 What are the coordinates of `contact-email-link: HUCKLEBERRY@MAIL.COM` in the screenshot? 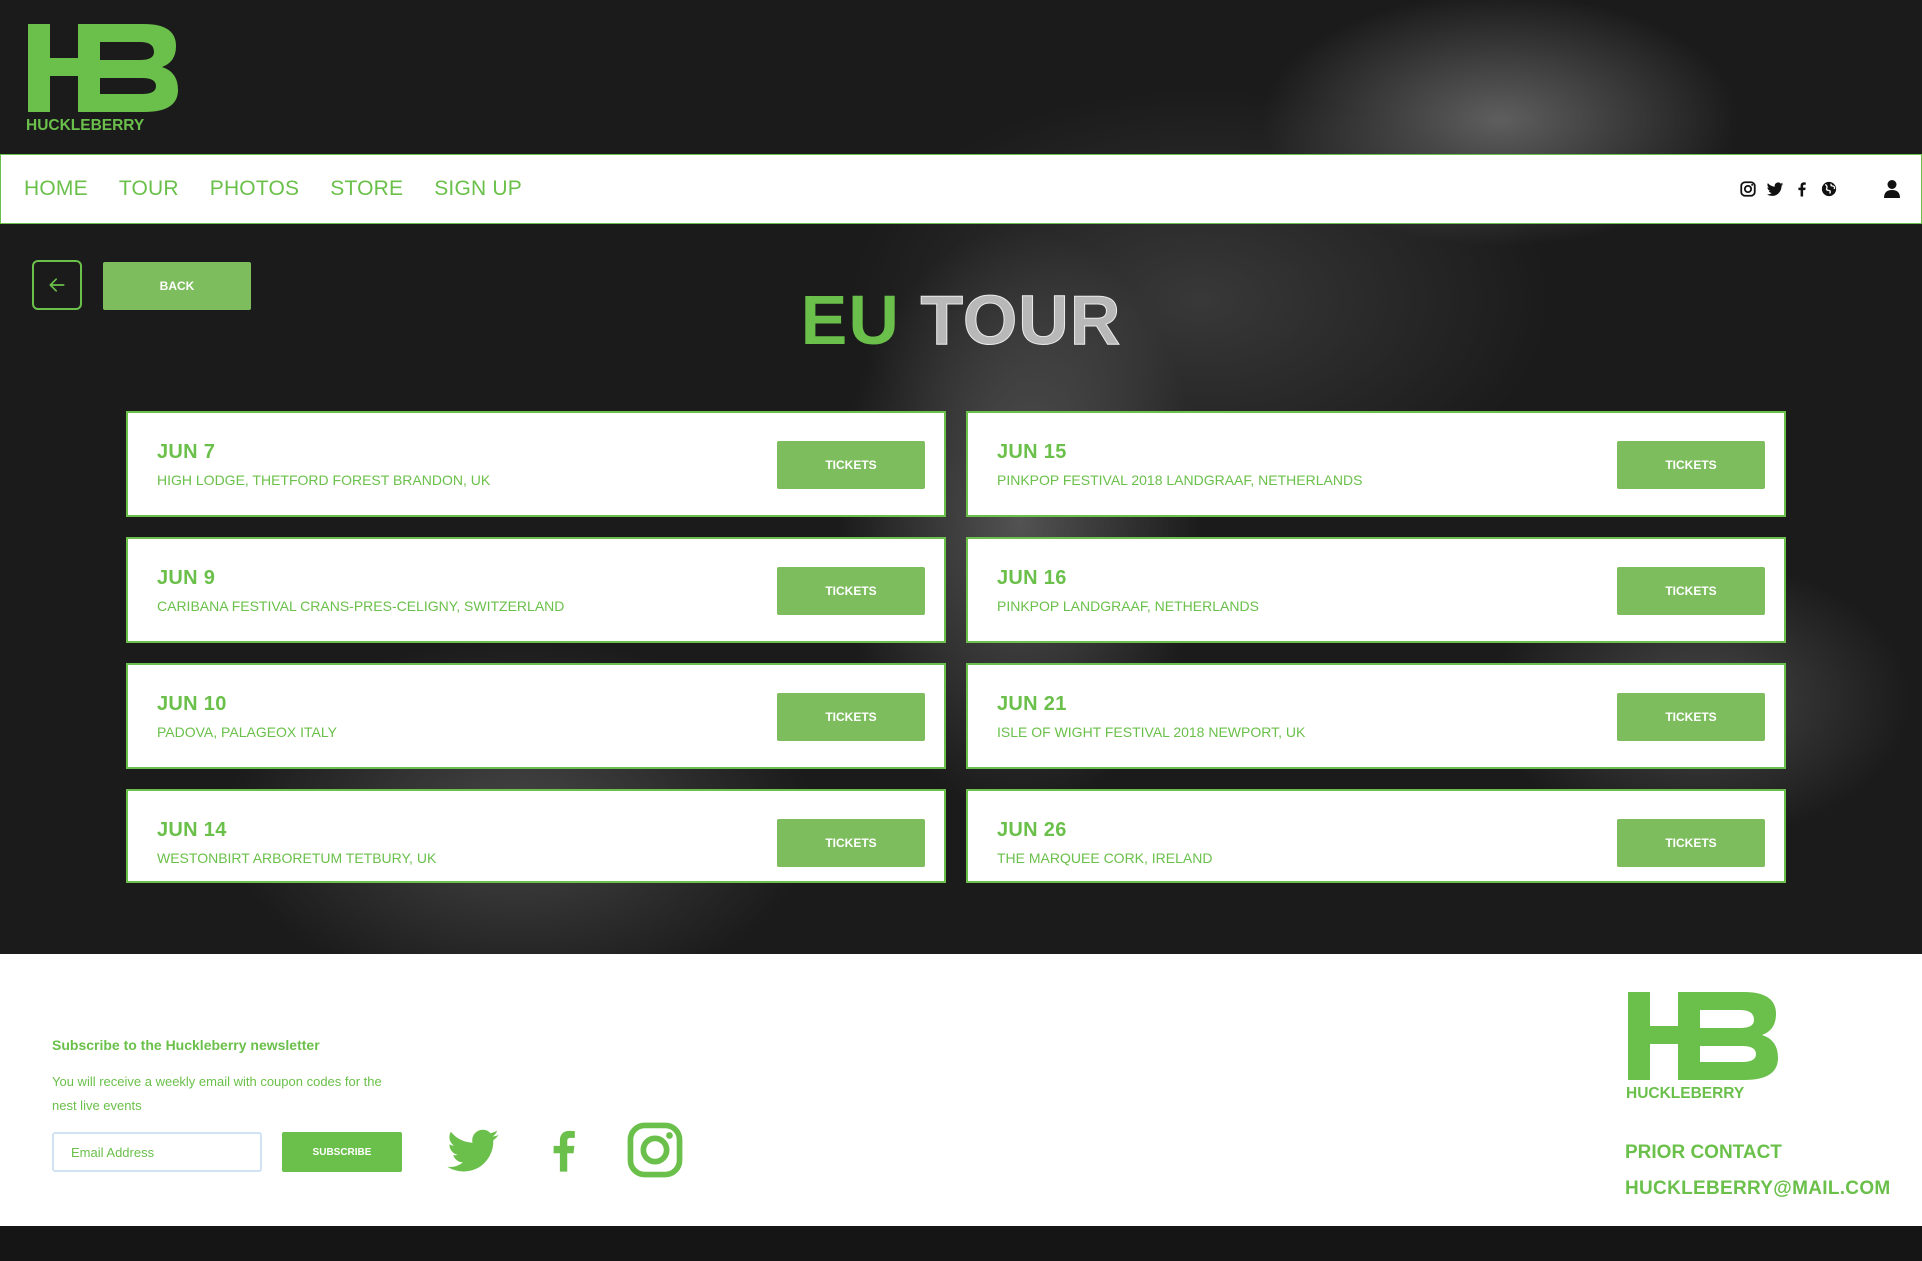 It's located at (1758, 1189).